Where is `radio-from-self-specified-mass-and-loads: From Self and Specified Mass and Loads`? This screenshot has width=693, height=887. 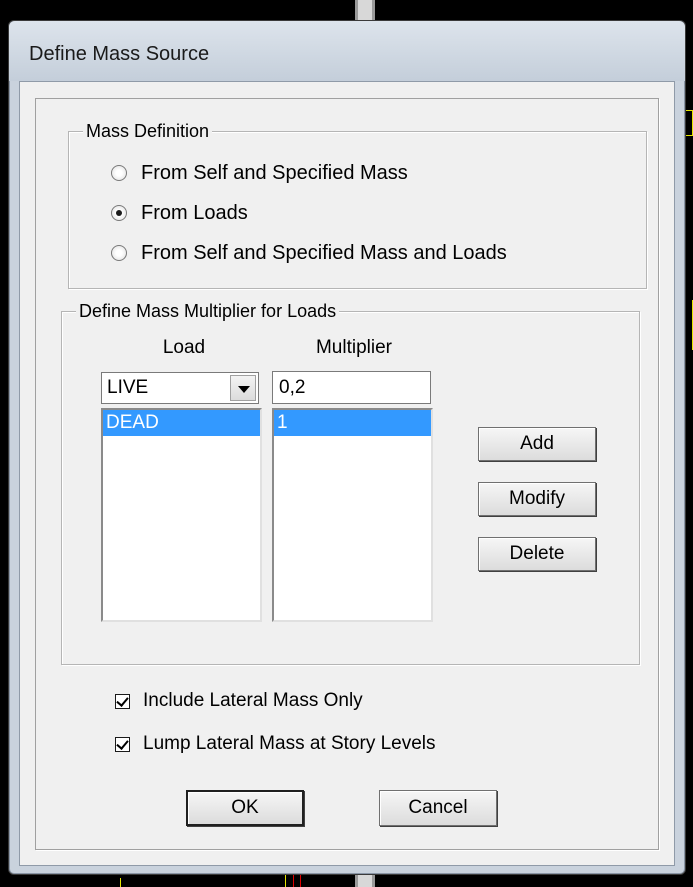 radio-from-self-specified-mass-and-loads: From Self and Specified Mass and Loads is located at coordinates (309, 253).